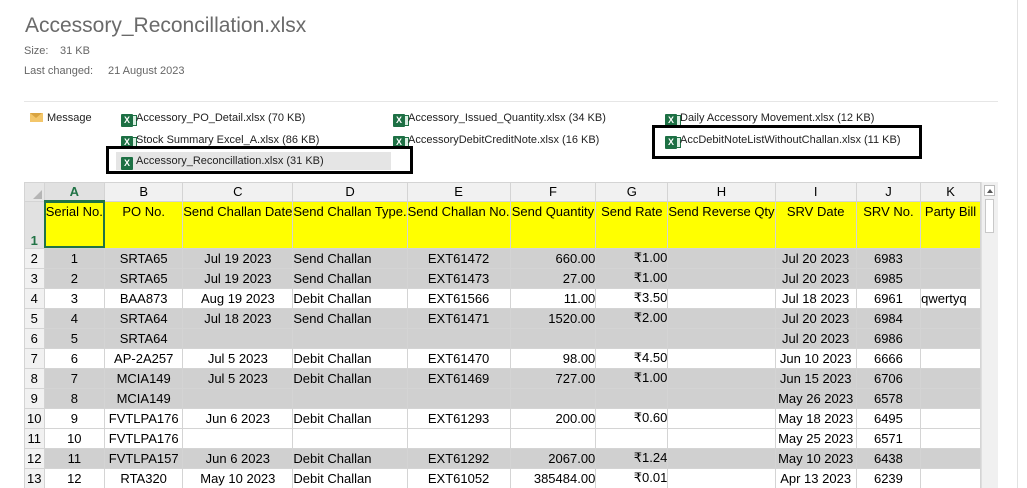  Describe the element at coordinates (34, 477) in the screenshot. I see `row-header: 13` at that location.